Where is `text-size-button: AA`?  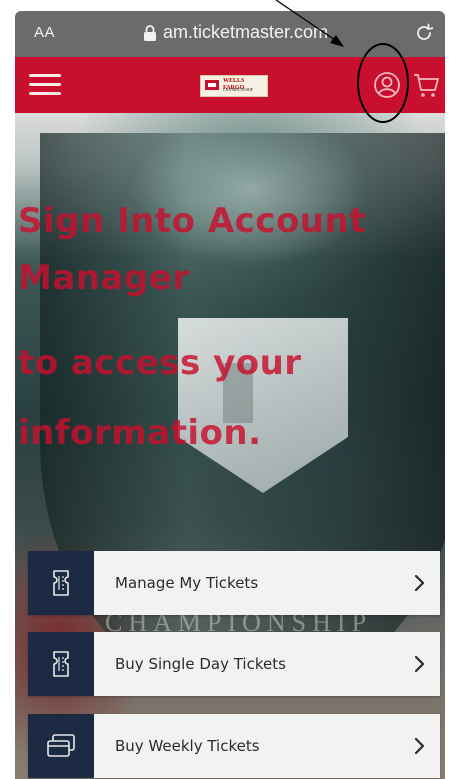
text-size-button: AA is located at coordinates (44, 32).